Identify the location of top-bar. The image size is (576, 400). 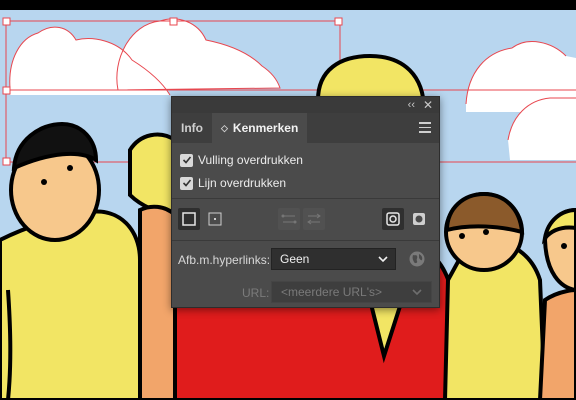
(288, 5).